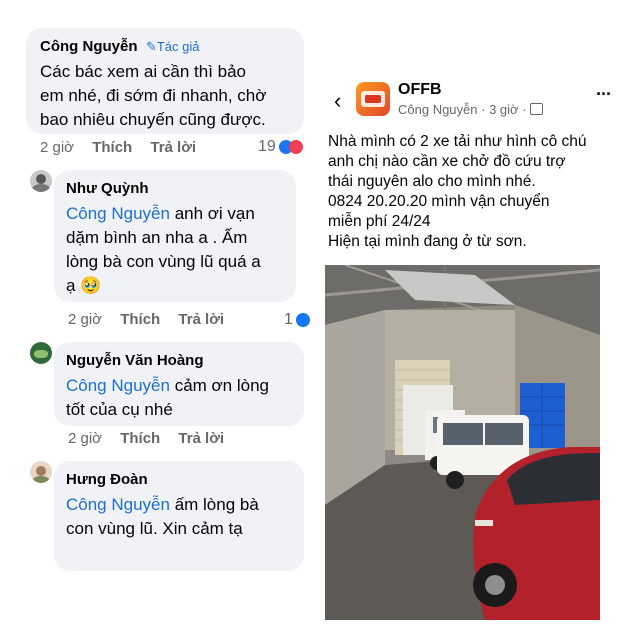  Describe the element at coordinates (432, 181) in the screenshot. I see `post-line: thái nguyên alo cho mình nhé.` at that location.